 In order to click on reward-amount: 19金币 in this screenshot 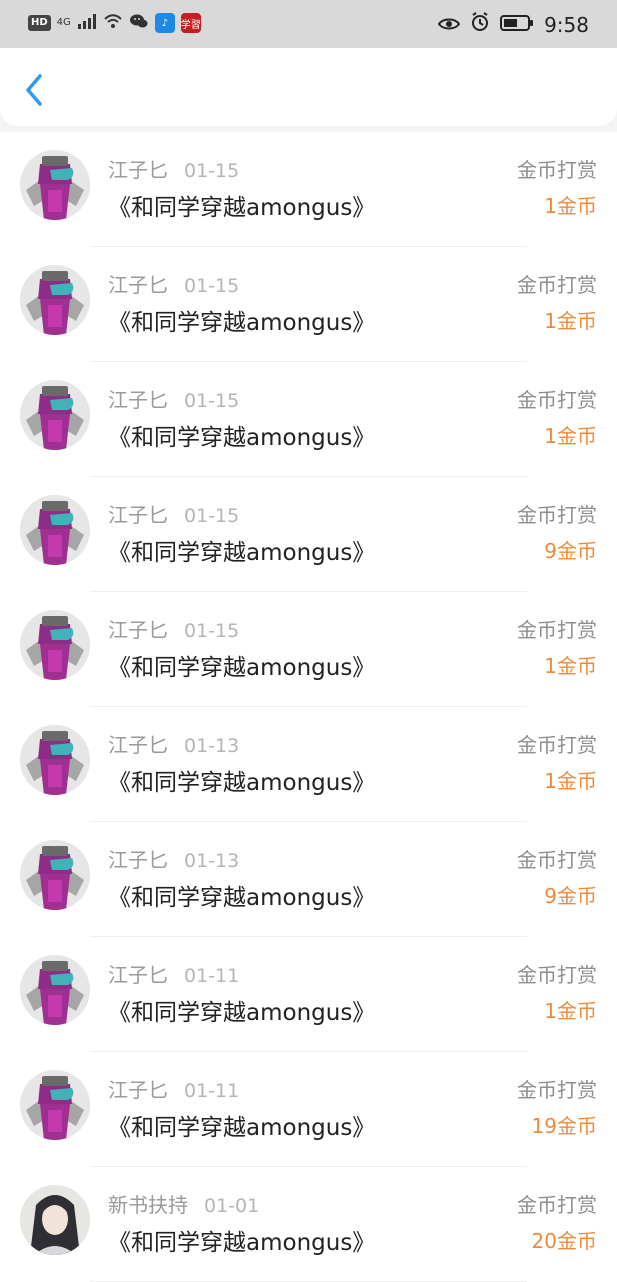, I will do `click(564, 1126)`.